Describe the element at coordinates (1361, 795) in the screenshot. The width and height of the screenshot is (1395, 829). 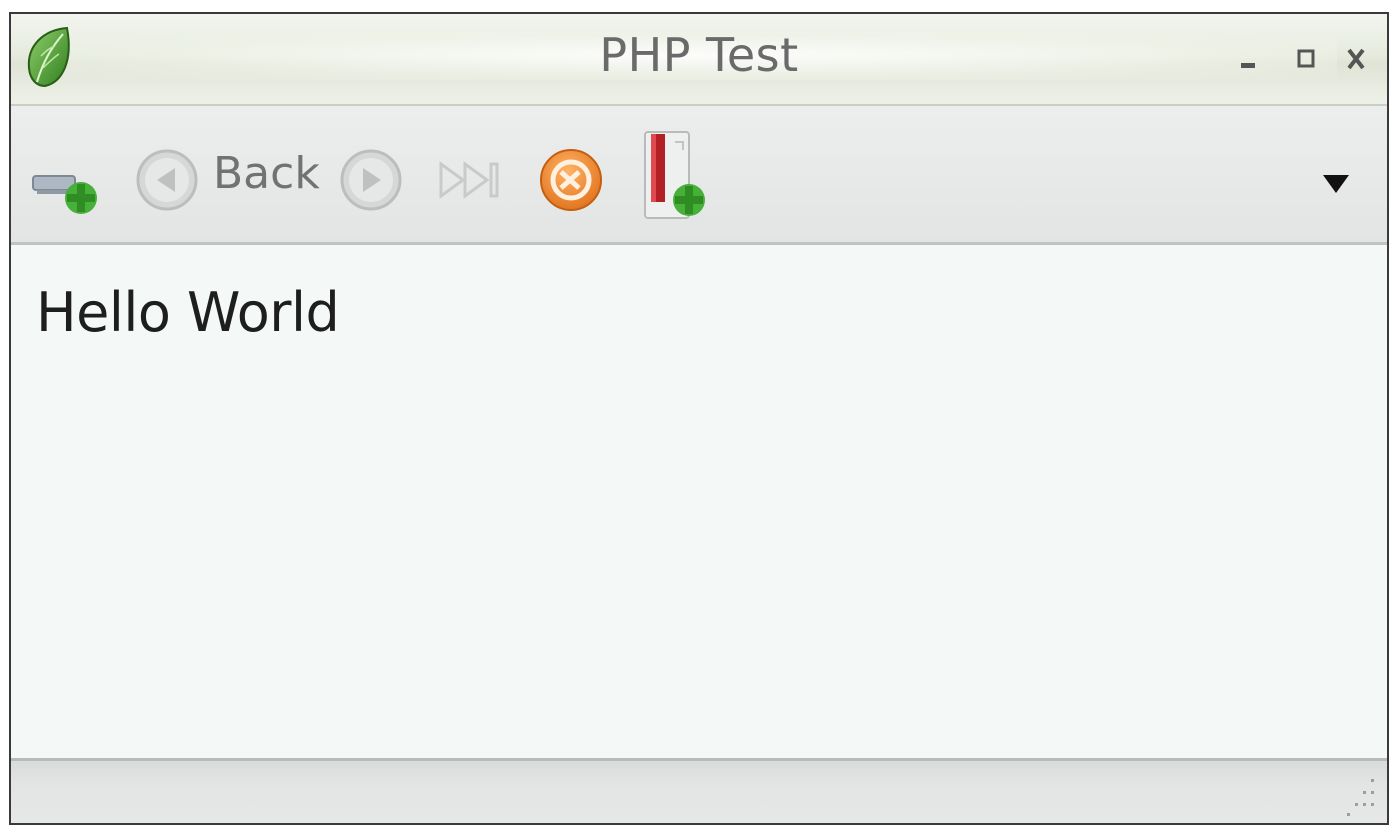
I see `resize-grip-icon` at that location.